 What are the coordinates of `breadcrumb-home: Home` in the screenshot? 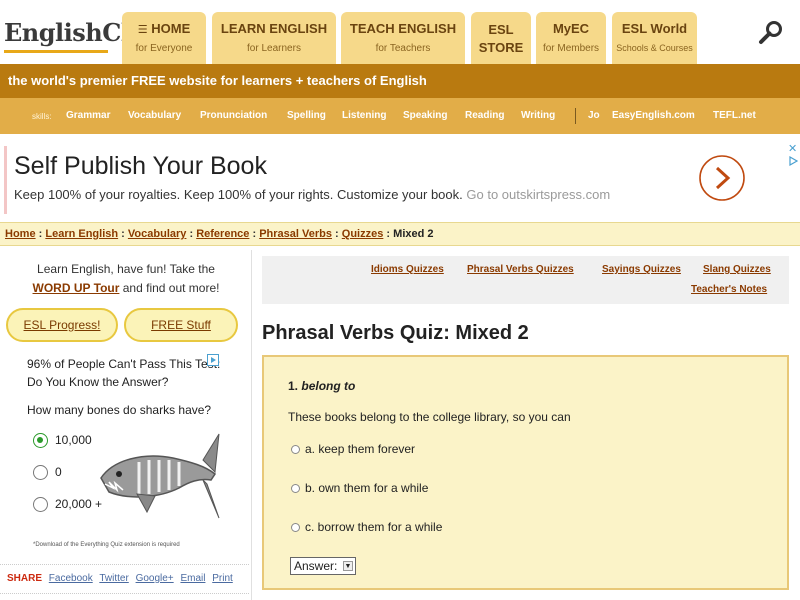 It's located at (20, 234).